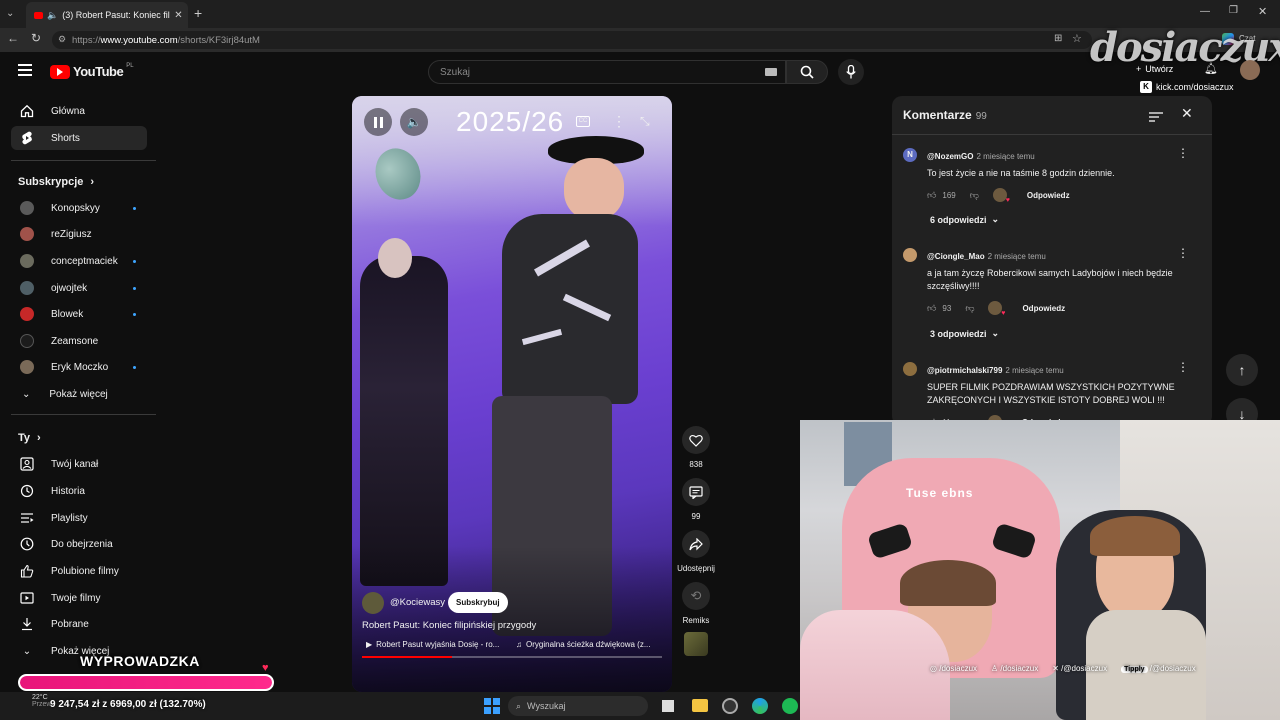 The height and width of the screenshot is (720, 1280). I want to click on progress-bar, so click(512, 657).